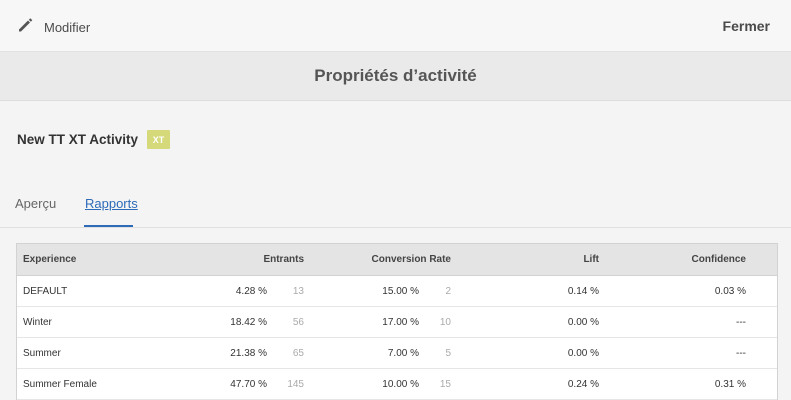 The height and width of the screenshot is (400, 791). I want to click on column-header-experience: Experience, so click(49, 259).